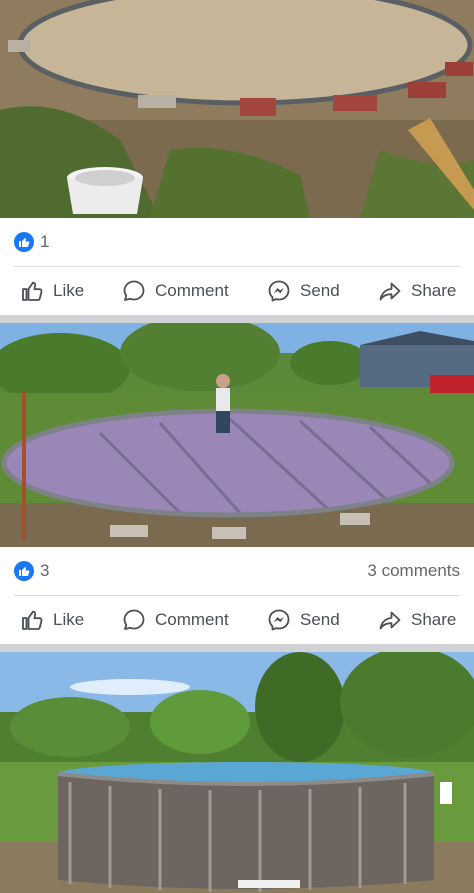 The width and height of the screenshot is (474, 893). I want to click on post-card: 1 Like Comment Send Share, so click(237, 266).